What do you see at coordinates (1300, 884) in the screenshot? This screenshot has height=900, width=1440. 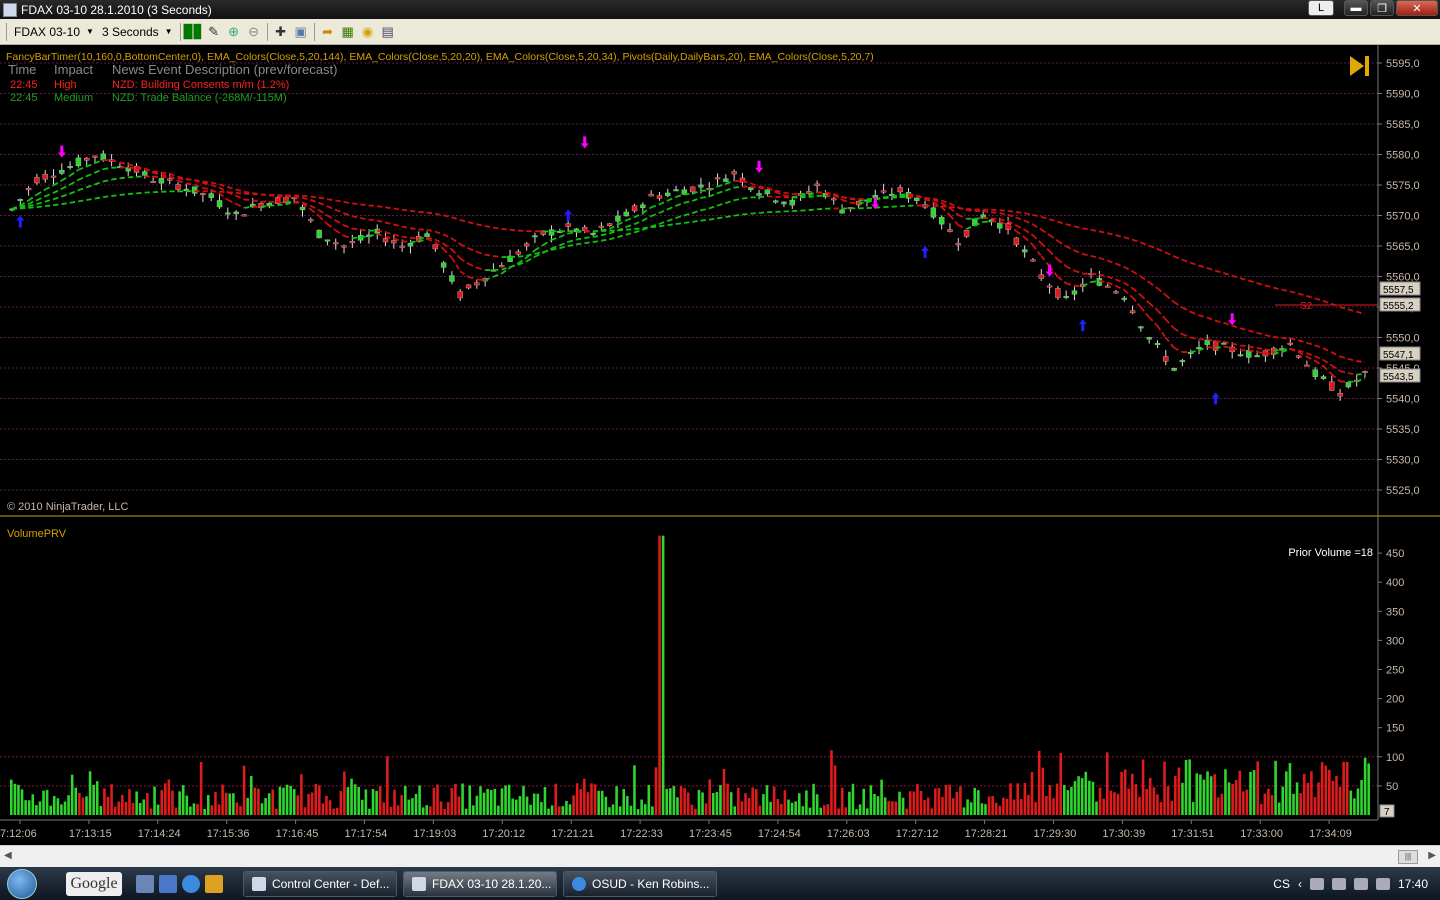 I see `tray-expand-icon: ‹` at bounding box center [1300, 884].